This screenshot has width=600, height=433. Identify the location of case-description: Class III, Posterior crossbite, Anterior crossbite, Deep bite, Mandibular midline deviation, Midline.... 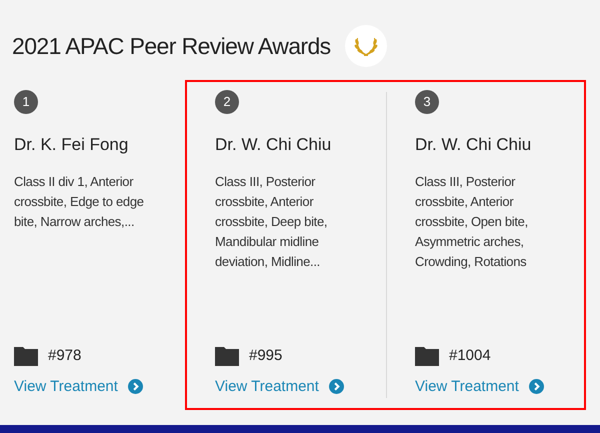
(271, 222).